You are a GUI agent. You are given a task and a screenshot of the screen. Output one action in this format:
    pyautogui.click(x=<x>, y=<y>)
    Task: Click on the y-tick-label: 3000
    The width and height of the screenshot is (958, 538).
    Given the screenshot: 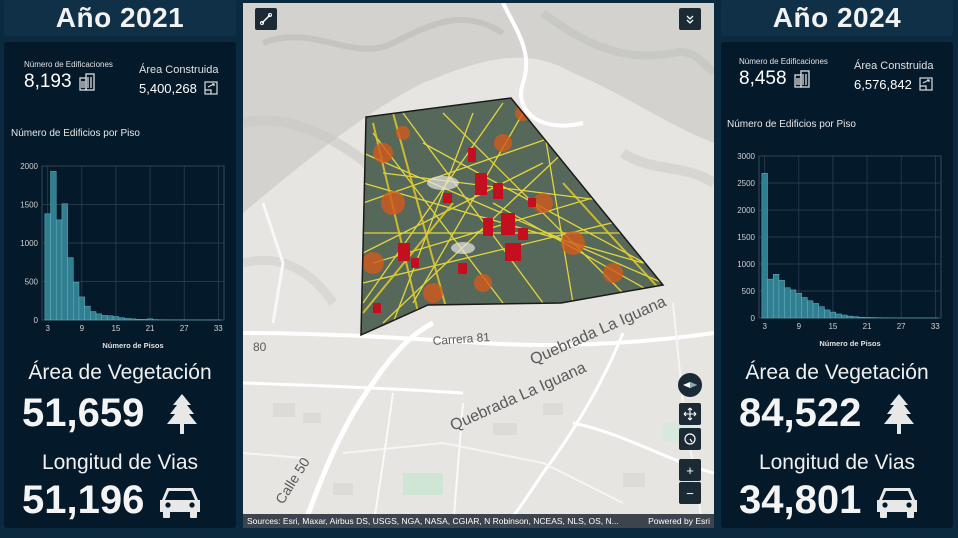 What is the action you would take?
    pyautogui.click(x=746, y=156)
    